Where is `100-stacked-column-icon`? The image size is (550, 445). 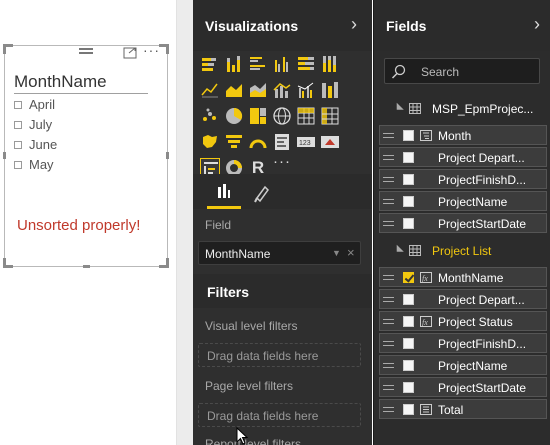 100-stacked-column-icon is located at coordinates (330, 64).